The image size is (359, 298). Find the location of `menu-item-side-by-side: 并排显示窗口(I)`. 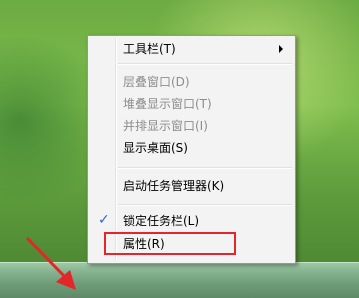

menu-item-side-by-side: 并排显示窗口(I) is located at coordinates (191, 126).